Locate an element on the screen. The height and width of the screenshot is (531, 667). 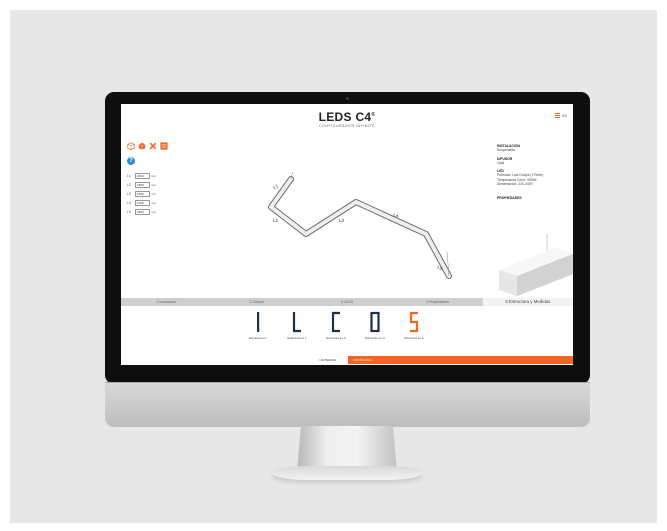
length-row-l2: L2 1800 mm is located at coordinates (141, 184).